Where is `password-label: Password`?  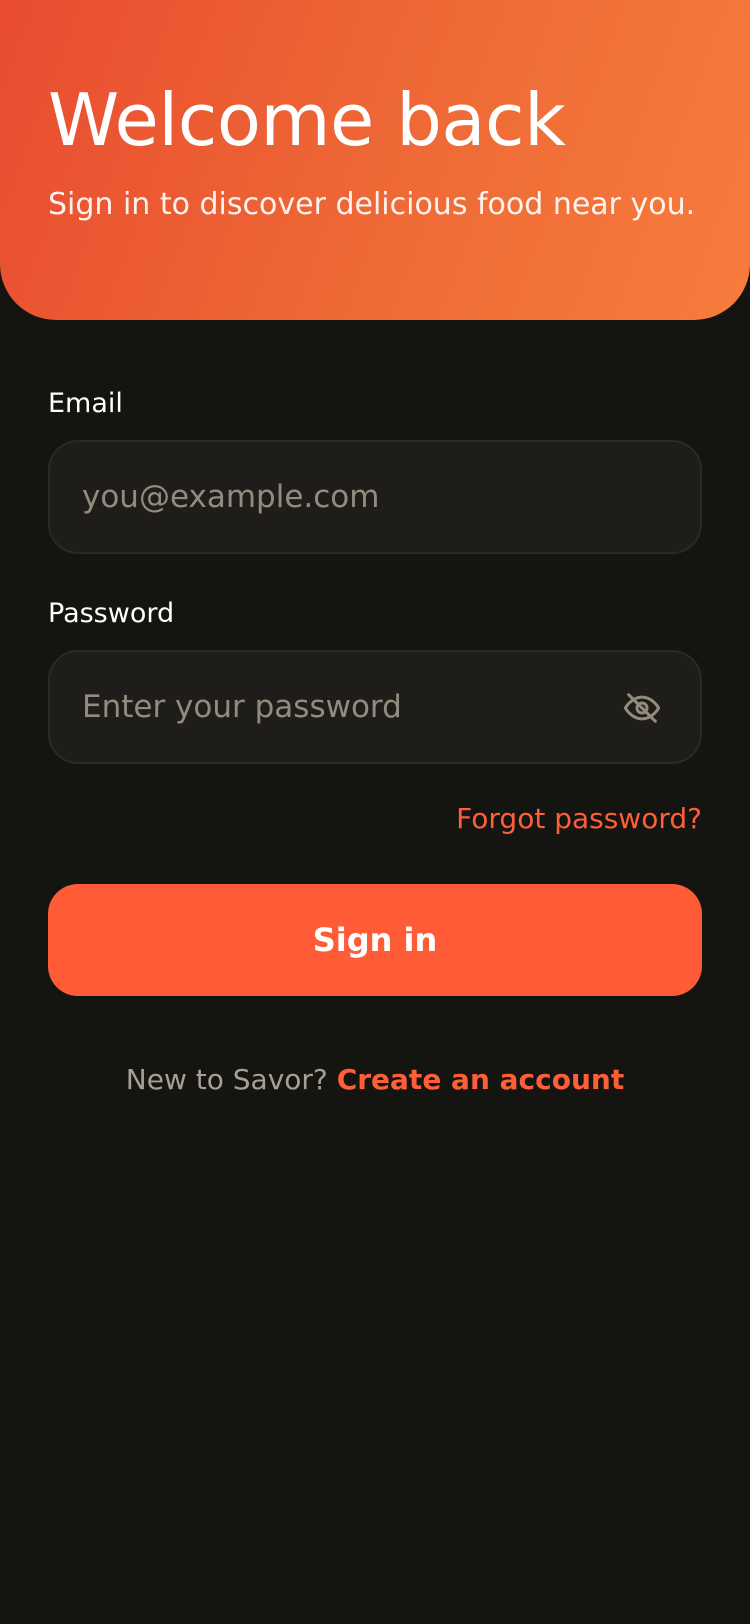 password-label: Password is located at coordinates (111, 613).